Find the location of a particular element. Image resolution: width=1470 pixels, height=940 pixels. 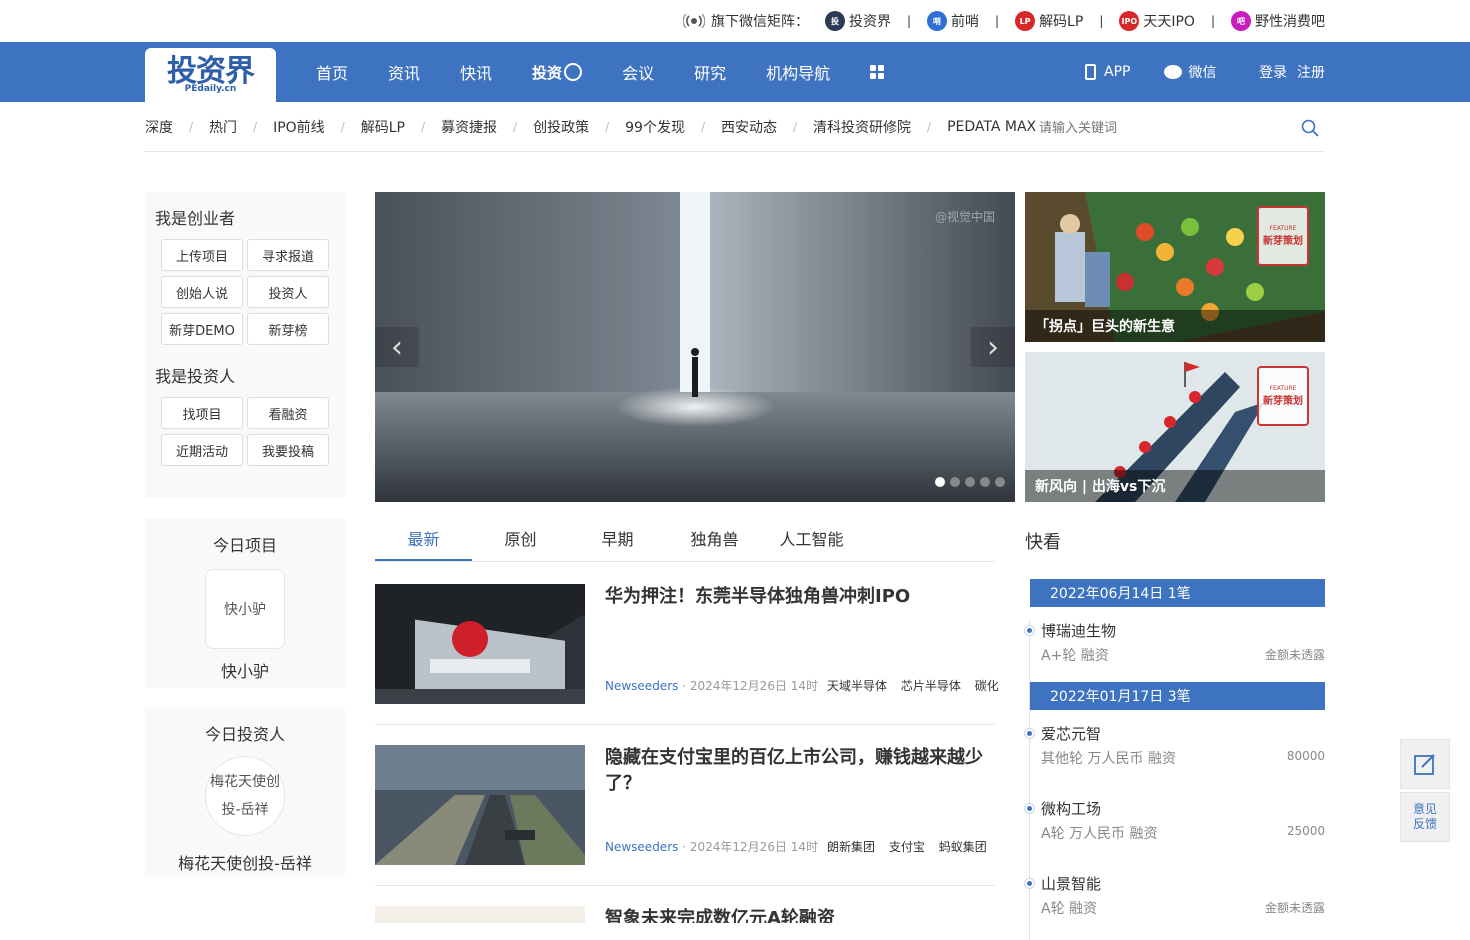

nav-institutions: 机构导航 is located at coordinates (798, 72).